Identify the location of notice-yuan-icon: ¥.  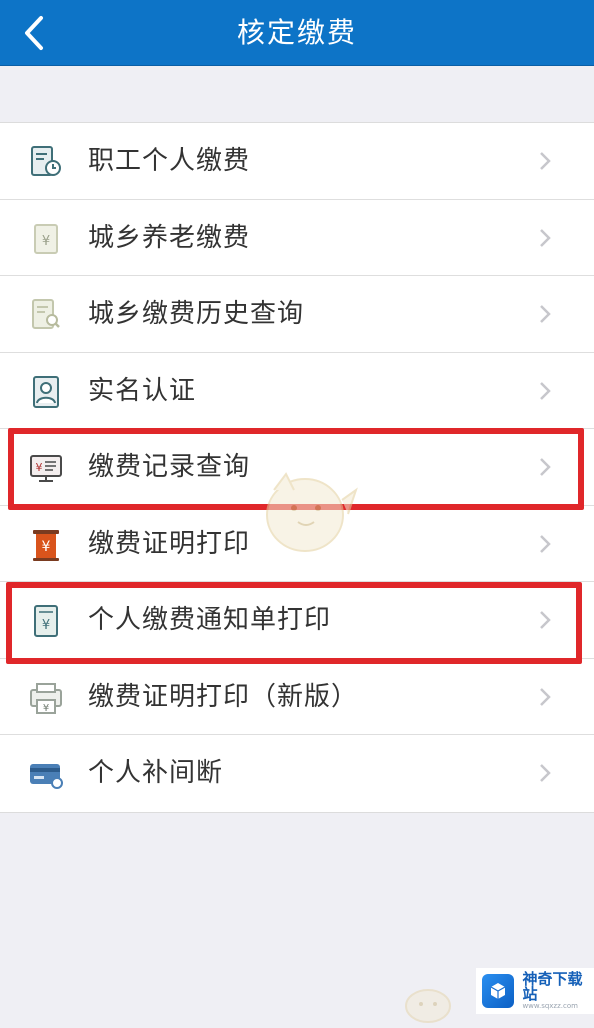
(46, 621).